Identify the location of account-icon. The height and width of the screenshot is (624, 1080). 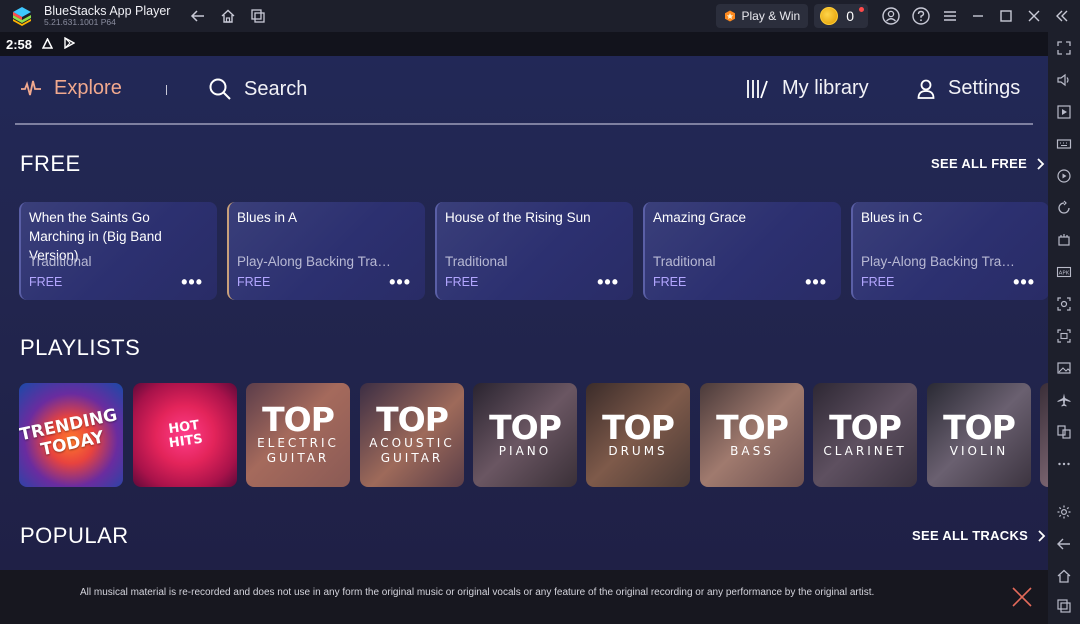
(891, 16).